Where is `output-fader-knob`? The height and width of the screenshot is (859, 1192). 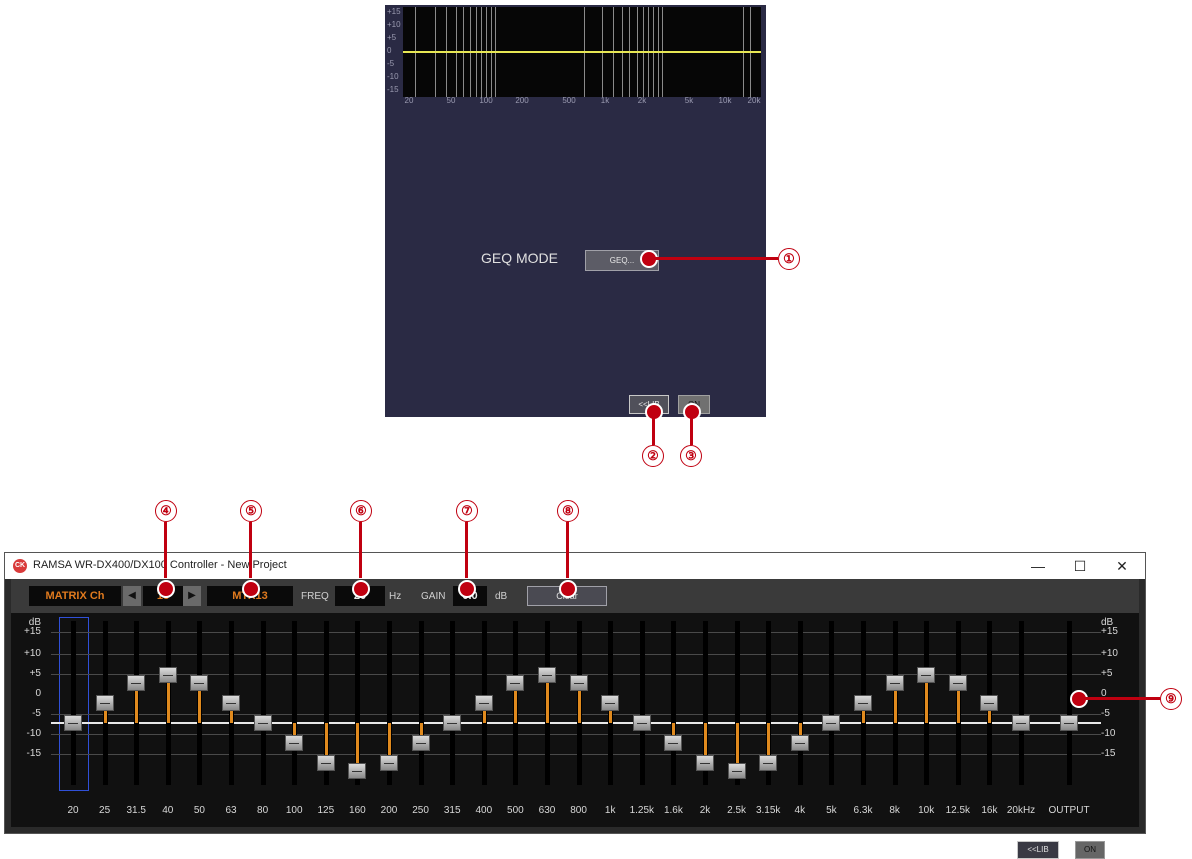 output-fader-knob is located at coordinates (1069, 723).